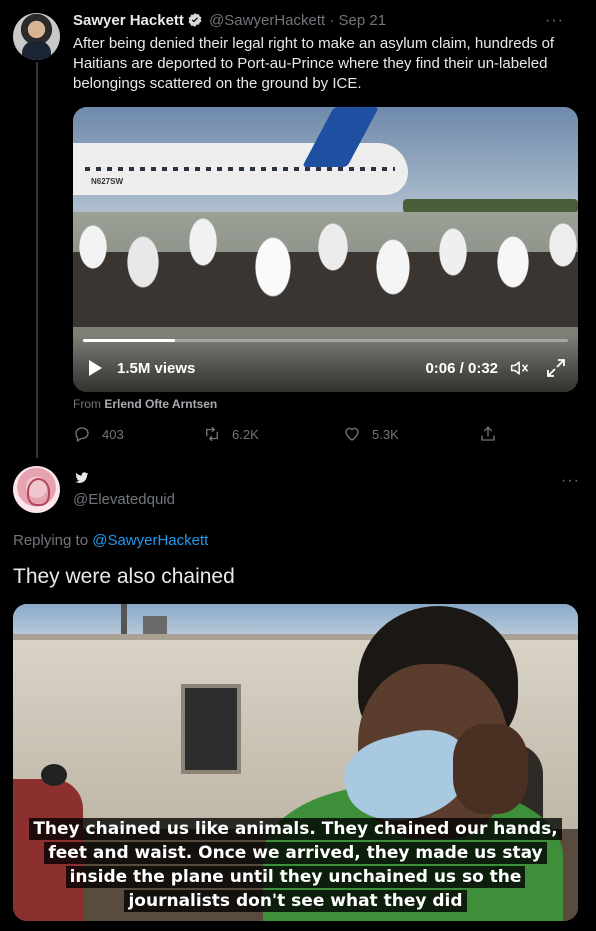  I want to click on tweet-date: Sep 21, so click(363, 20).